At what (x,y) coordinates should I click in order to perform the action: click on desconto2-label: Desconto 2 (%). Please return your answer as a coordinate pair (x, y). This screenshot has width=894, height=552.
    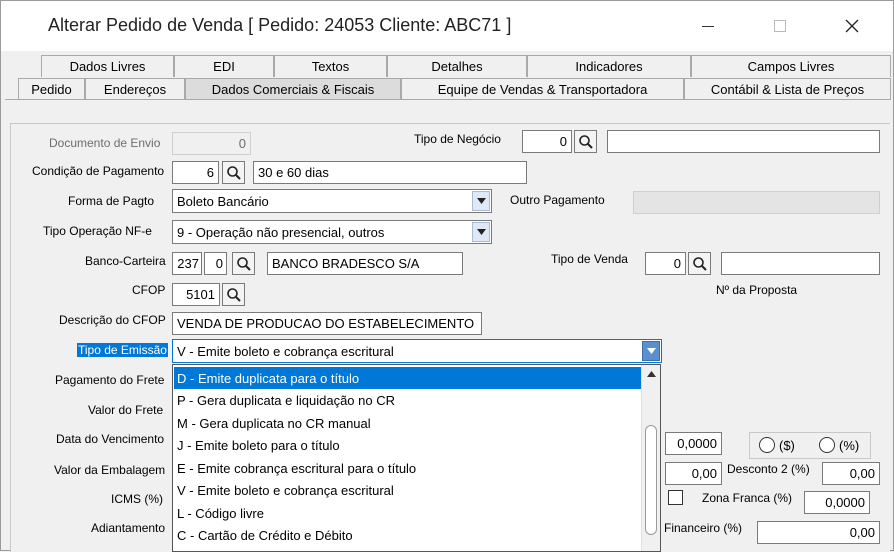
    Looking at the image, I should click on (768, 469).